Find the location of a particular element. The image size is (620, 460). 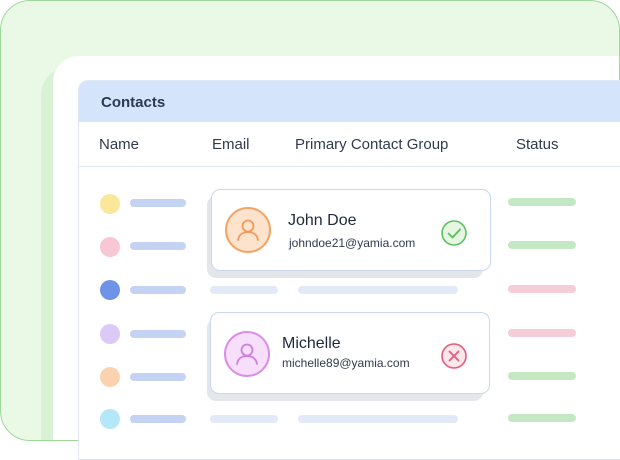

check-circle-icon is located at coordinates (454, 233).